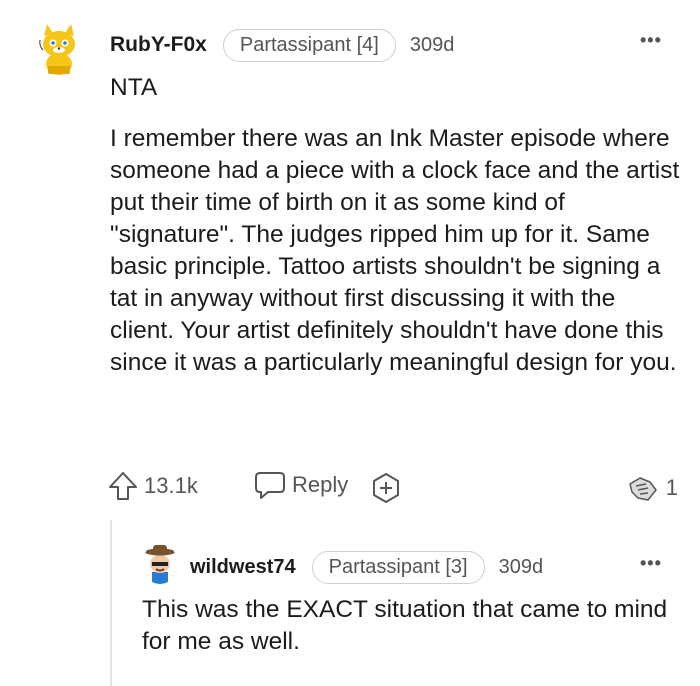  Describe the element at coordinates (320, 484) in the screenshot. I see `reply-label: Reply` at that location.